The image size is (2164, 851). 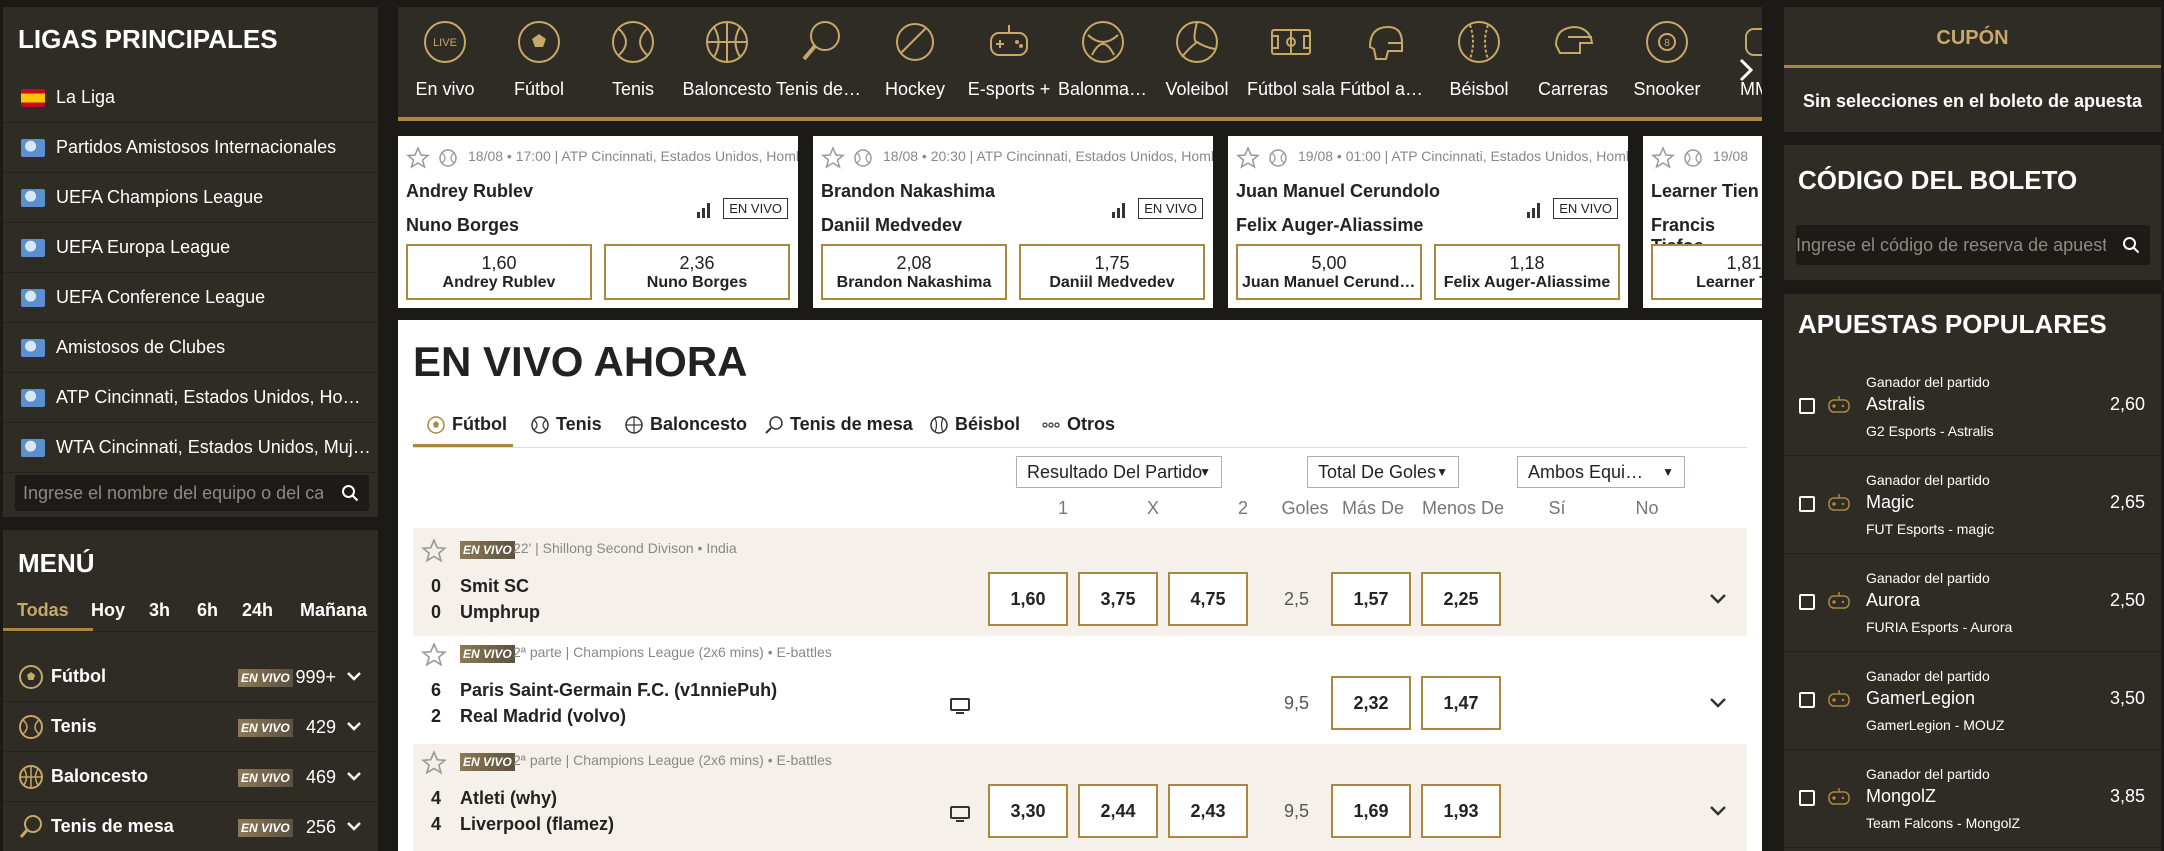 I want to click on chevron-right-icon, so click(x=1746, y=70).